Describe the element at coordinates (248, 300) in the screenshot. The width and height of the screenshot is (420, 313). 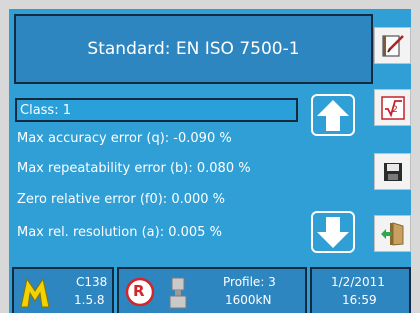
I see `capacity-label: 1600kN` at that location.